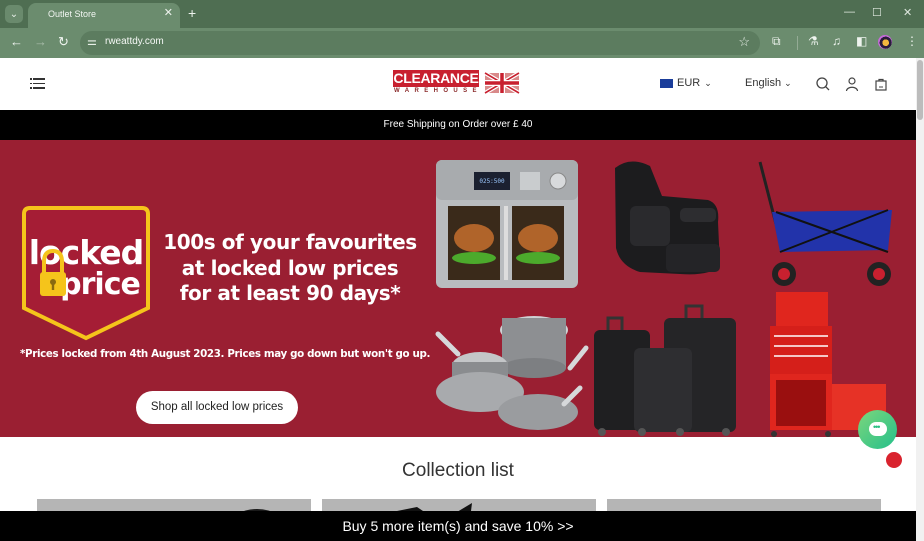  I want to click on address-bar: ⚌ rweattdy.com ☆, so click(420, 43).